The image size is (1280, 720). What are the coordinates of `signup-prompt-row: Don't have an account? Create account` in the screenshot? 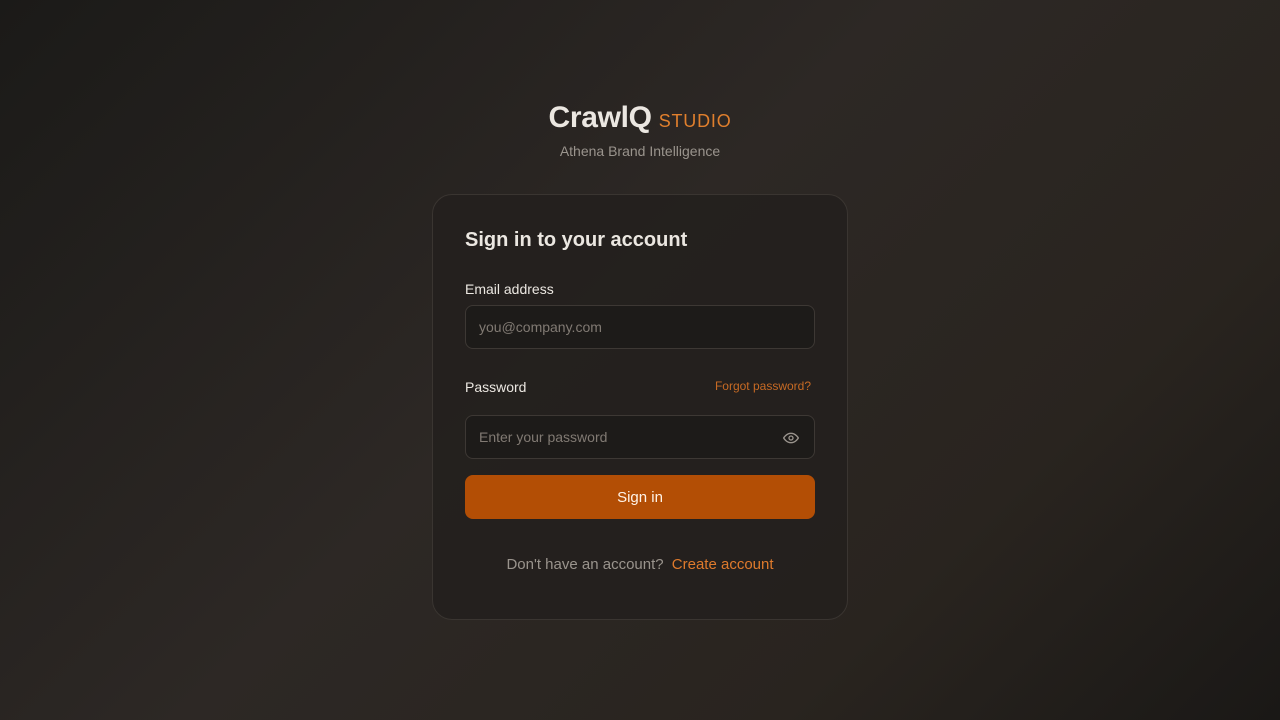 It's located at (640, 564).